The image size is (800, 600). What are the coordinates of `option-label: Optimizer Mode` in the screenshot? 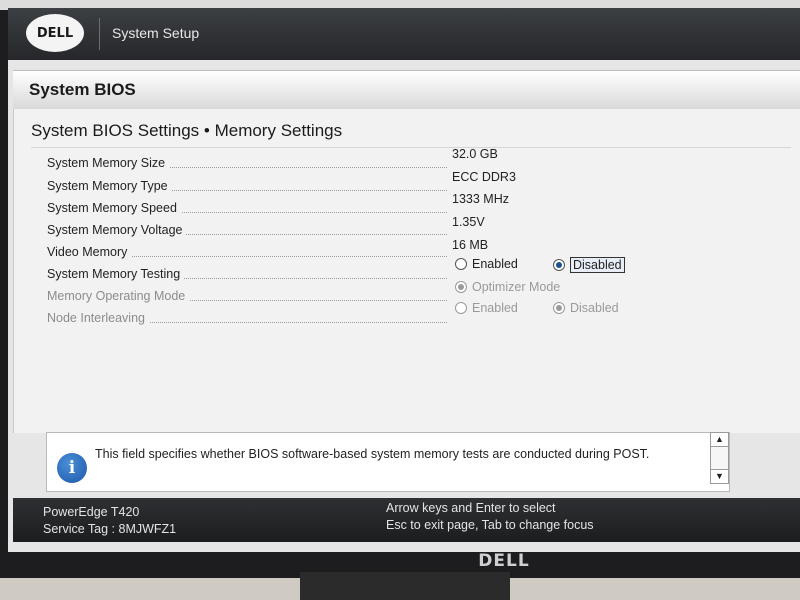 It's located at (516, 287).